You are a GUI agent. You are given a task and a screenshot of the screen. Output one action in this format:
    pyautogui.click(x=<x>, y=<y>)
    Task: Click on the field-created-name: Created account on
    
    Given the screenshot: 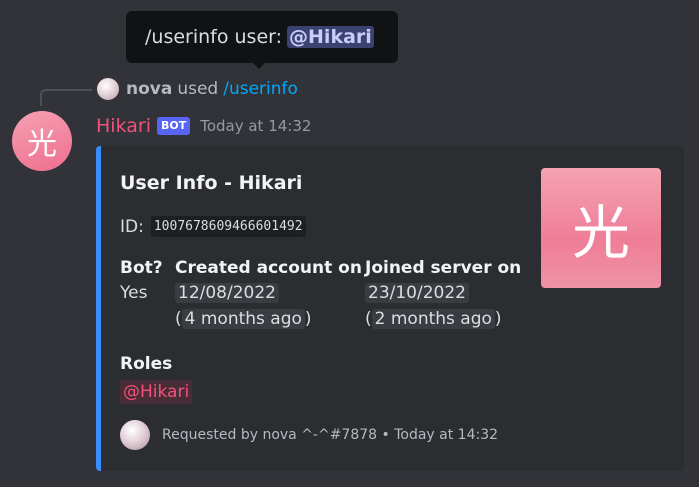 What is the action you would take?
    pyautogui.click(x=268, y=268)
    